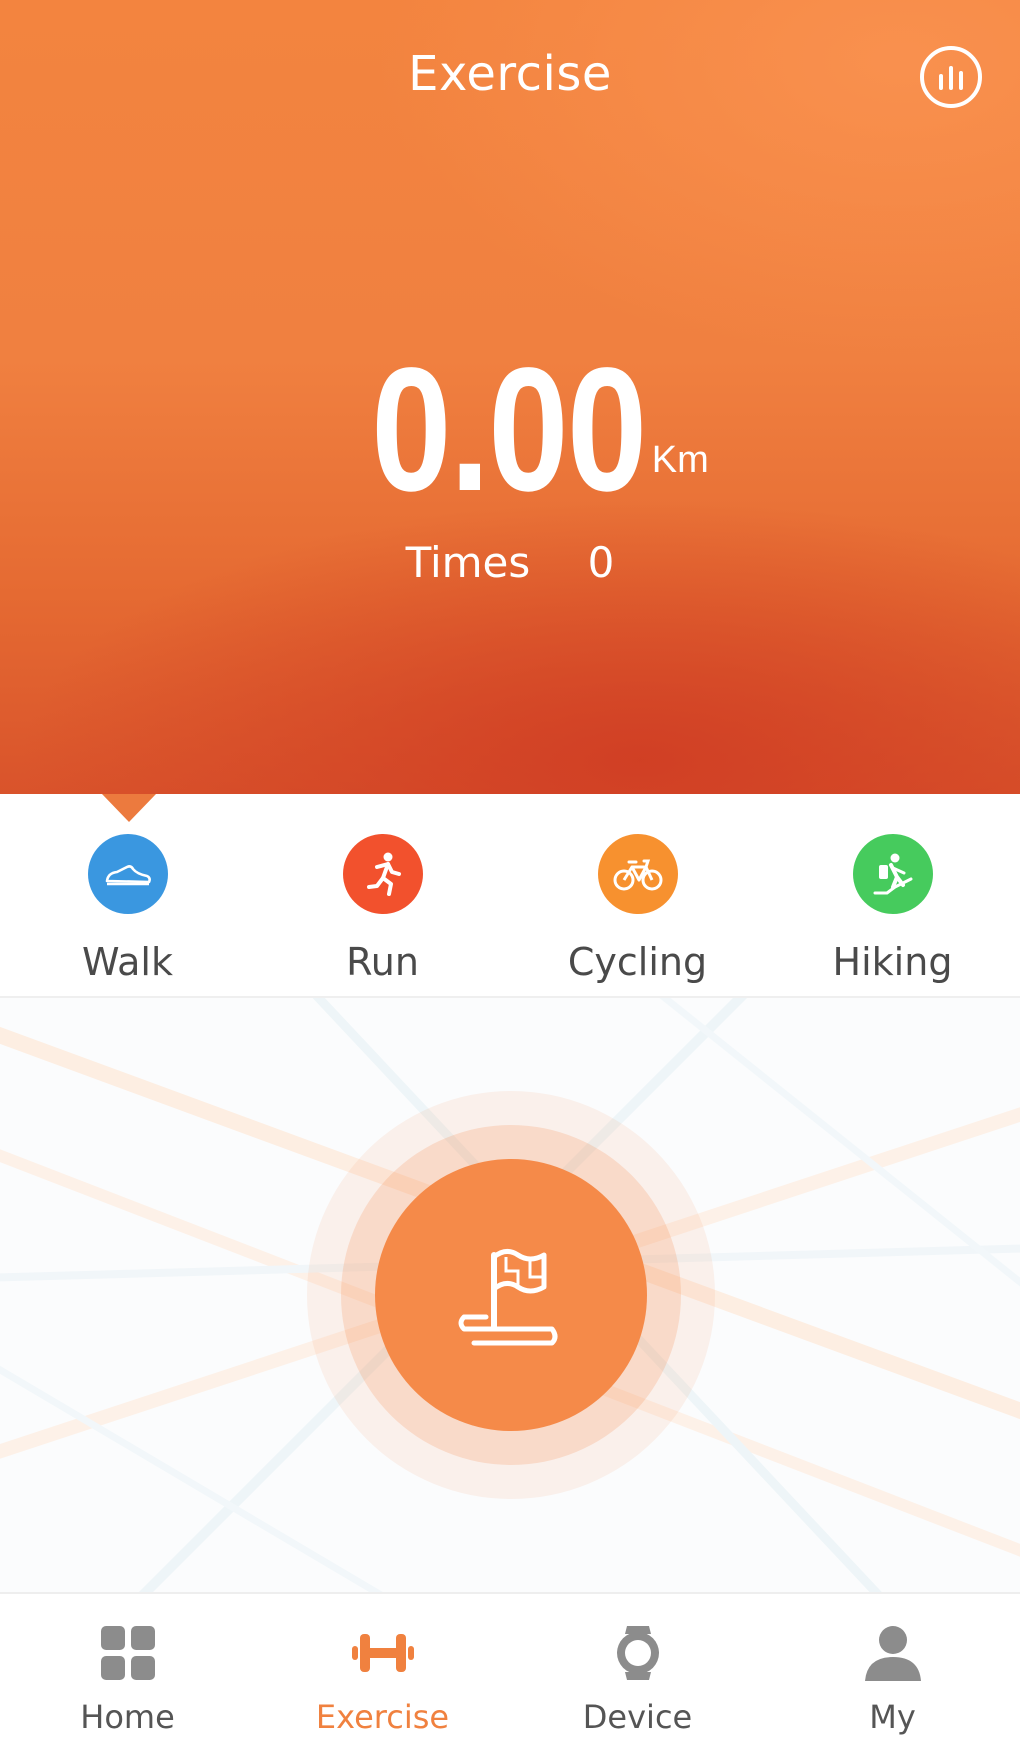 The height and width of the screenshot is (1753, 1020). Describe the element at coordinates (510, 74) in the screenshot. I see `page-title: Exercise` at that location.